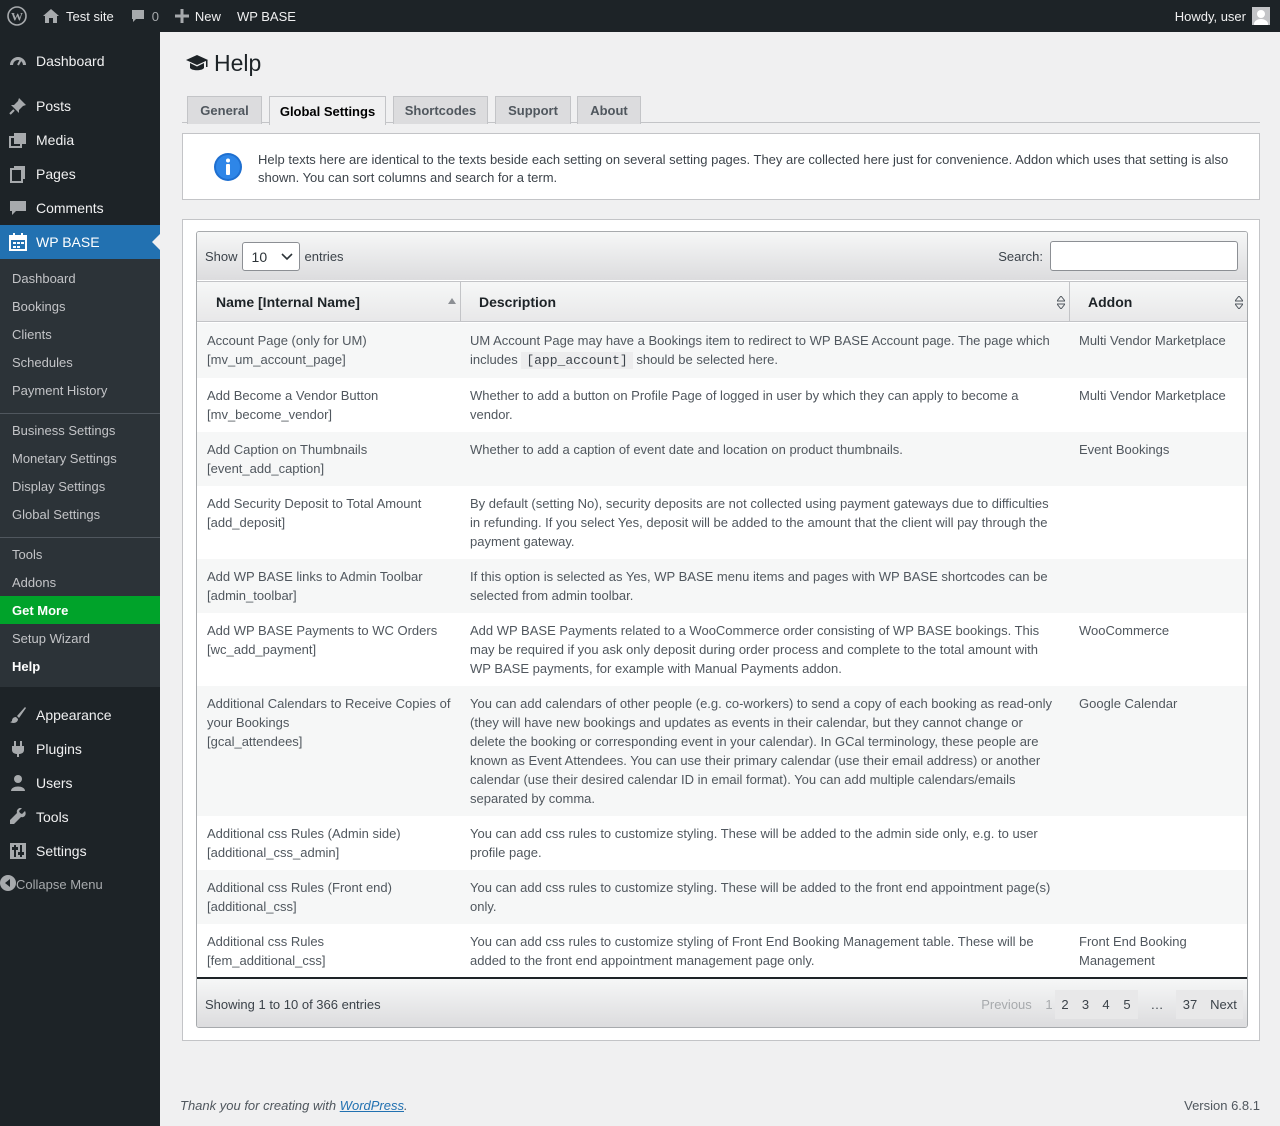  What do you see at coordinates (80, 817) in the screenshot?
I see `menu-item-tools: Tools` at bounding box center [80, 817].